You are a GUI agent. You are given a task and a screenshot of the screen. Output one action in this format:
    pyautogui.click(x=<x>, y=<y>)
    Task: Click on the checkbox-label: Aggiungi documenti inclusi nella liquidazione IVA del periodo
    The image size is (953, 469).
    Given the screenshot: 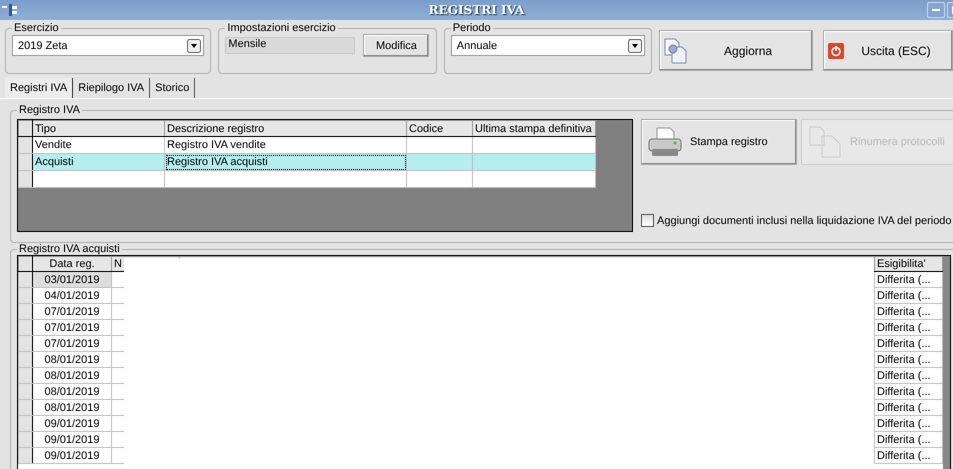 What is the action you would take?
    pyautogui.click(x=804, y=220)
    